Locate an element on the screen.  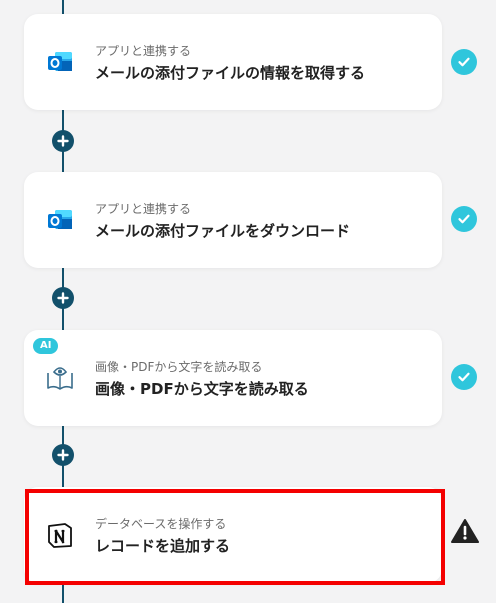
step-title: メールの添付ファイルをダウンロード is located at coordinates (223, 231).